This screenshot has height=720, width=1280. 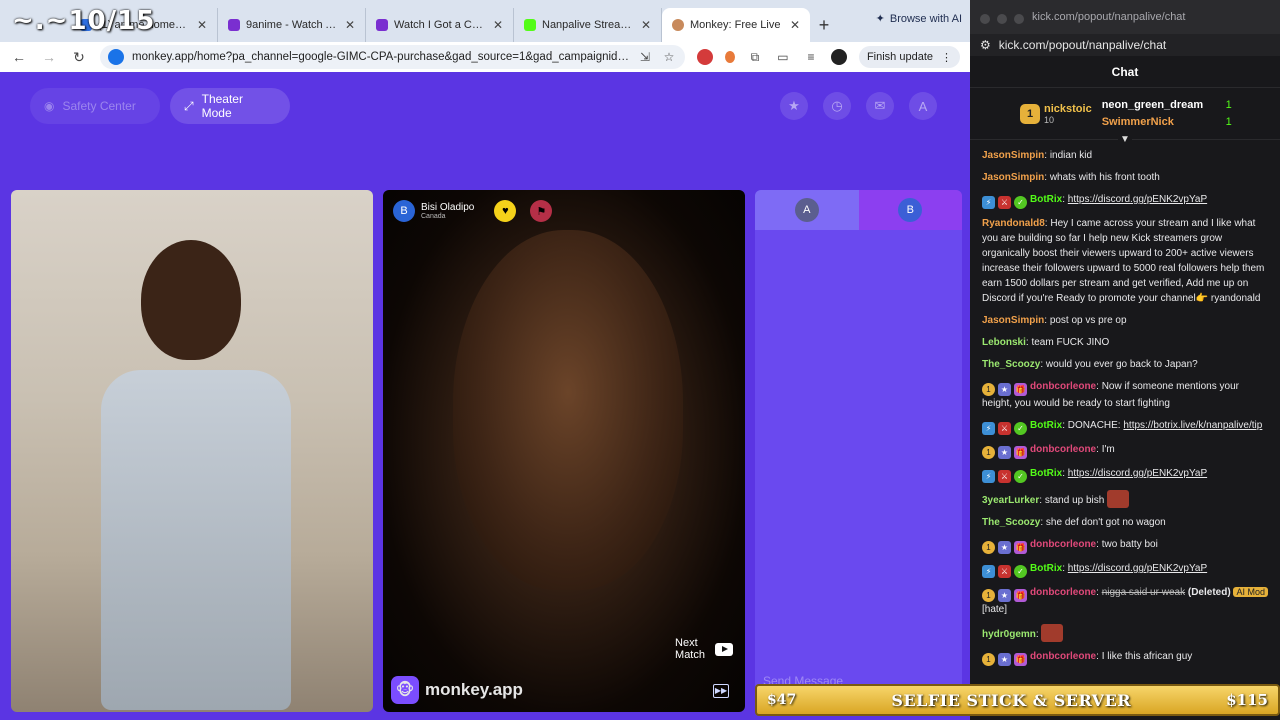 What do you see at coordinates (1020, 428) in the screenshot?
I see `verified-badge-icon: ✓` at bounding box center [1020, 428].